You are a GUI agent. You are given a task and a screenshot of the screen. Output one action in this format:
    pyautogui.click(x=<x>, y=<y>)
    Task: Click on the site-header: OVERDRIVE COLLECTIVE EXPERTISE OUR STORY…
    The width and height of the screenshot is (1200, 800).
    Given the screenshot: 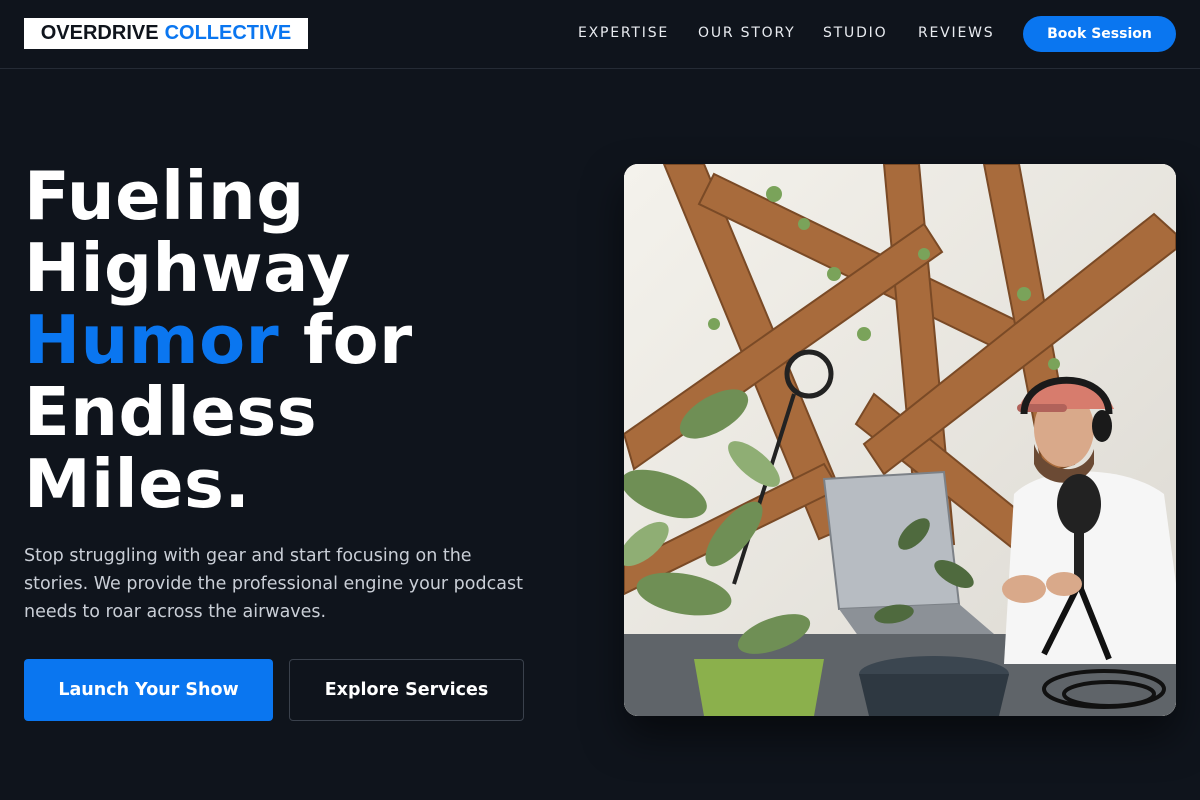 What is the action you would take?
    pyautogui.click(x=600, y=34)
    